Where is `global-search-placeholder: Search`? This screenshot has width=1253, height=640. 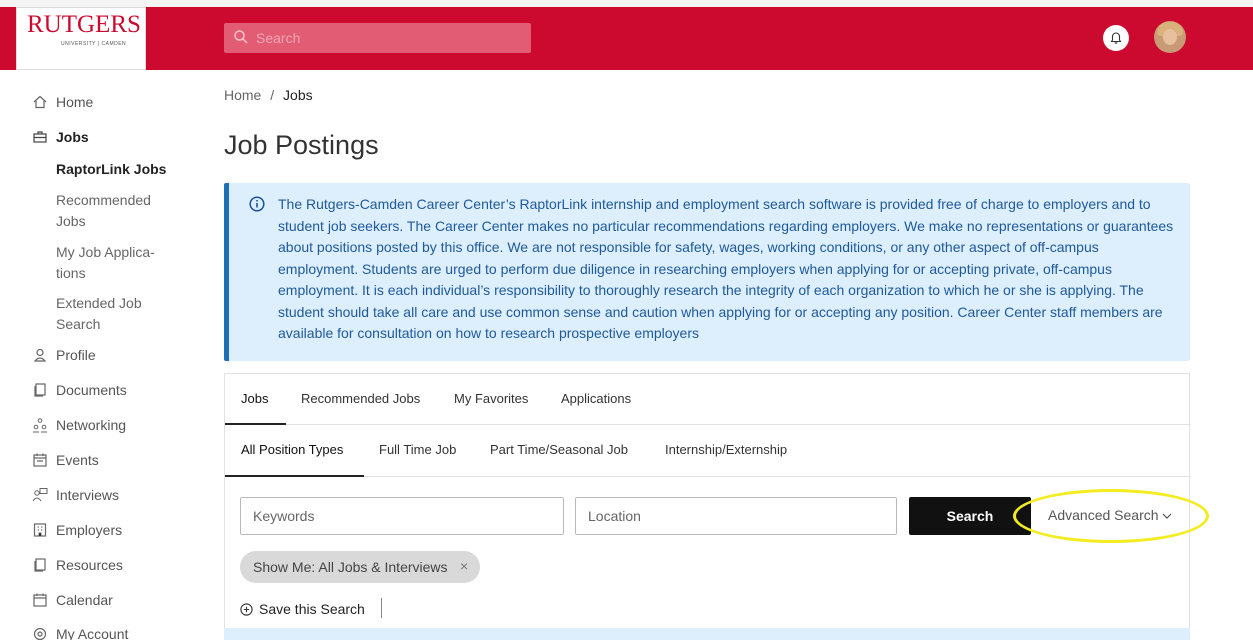 global-search-placeholder: Search is located at coordinates (278, 38).